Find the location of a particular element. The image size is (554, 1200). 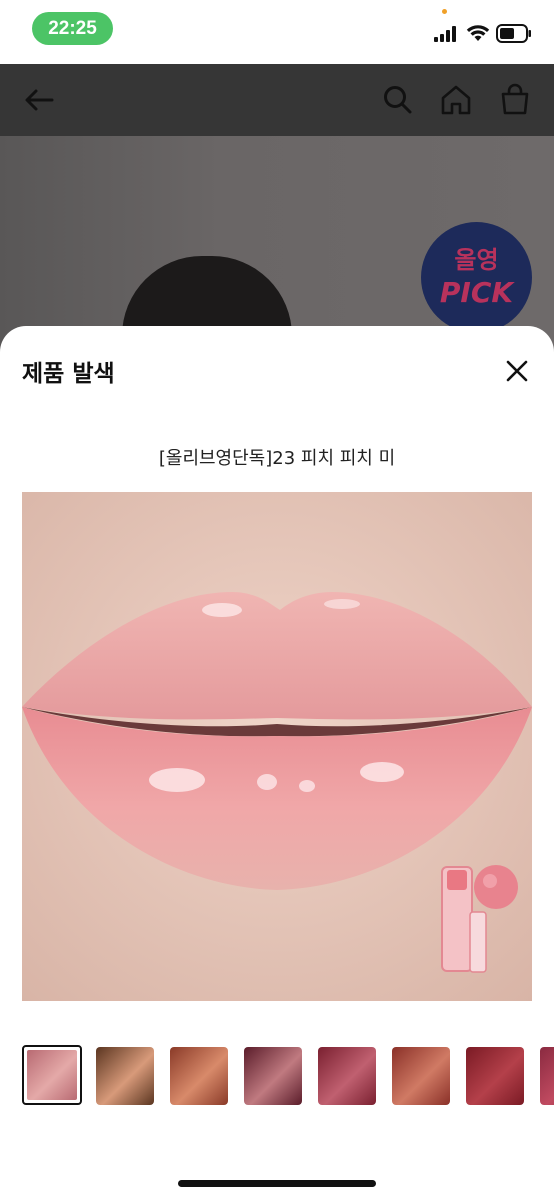

search-button is located at coordinates (398, 100).